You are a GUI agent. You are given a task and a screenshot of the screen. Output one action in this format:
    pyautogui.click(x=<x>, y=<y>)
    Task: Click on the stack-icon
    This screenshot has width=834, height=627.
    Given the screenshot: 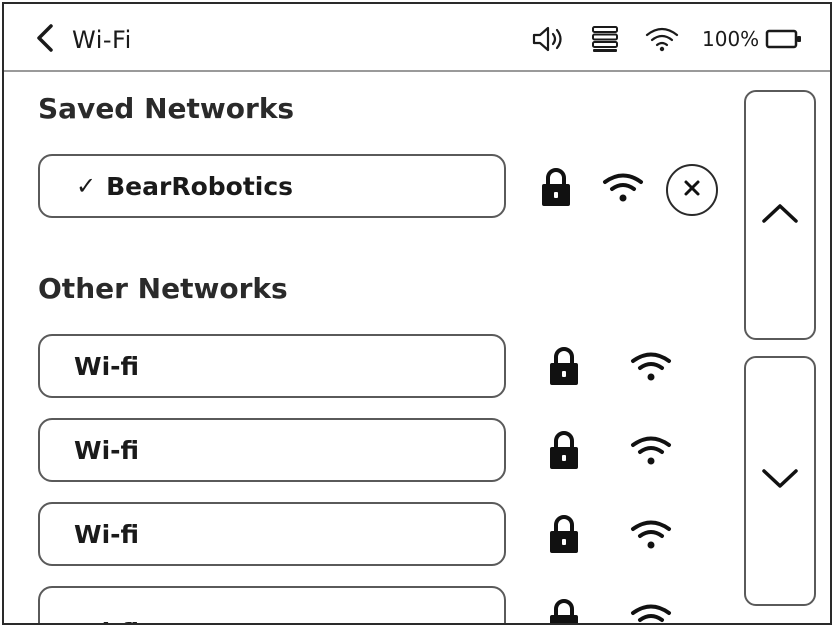 What is the action you would take?
    pyautogui.click(x=605, y=39)
    